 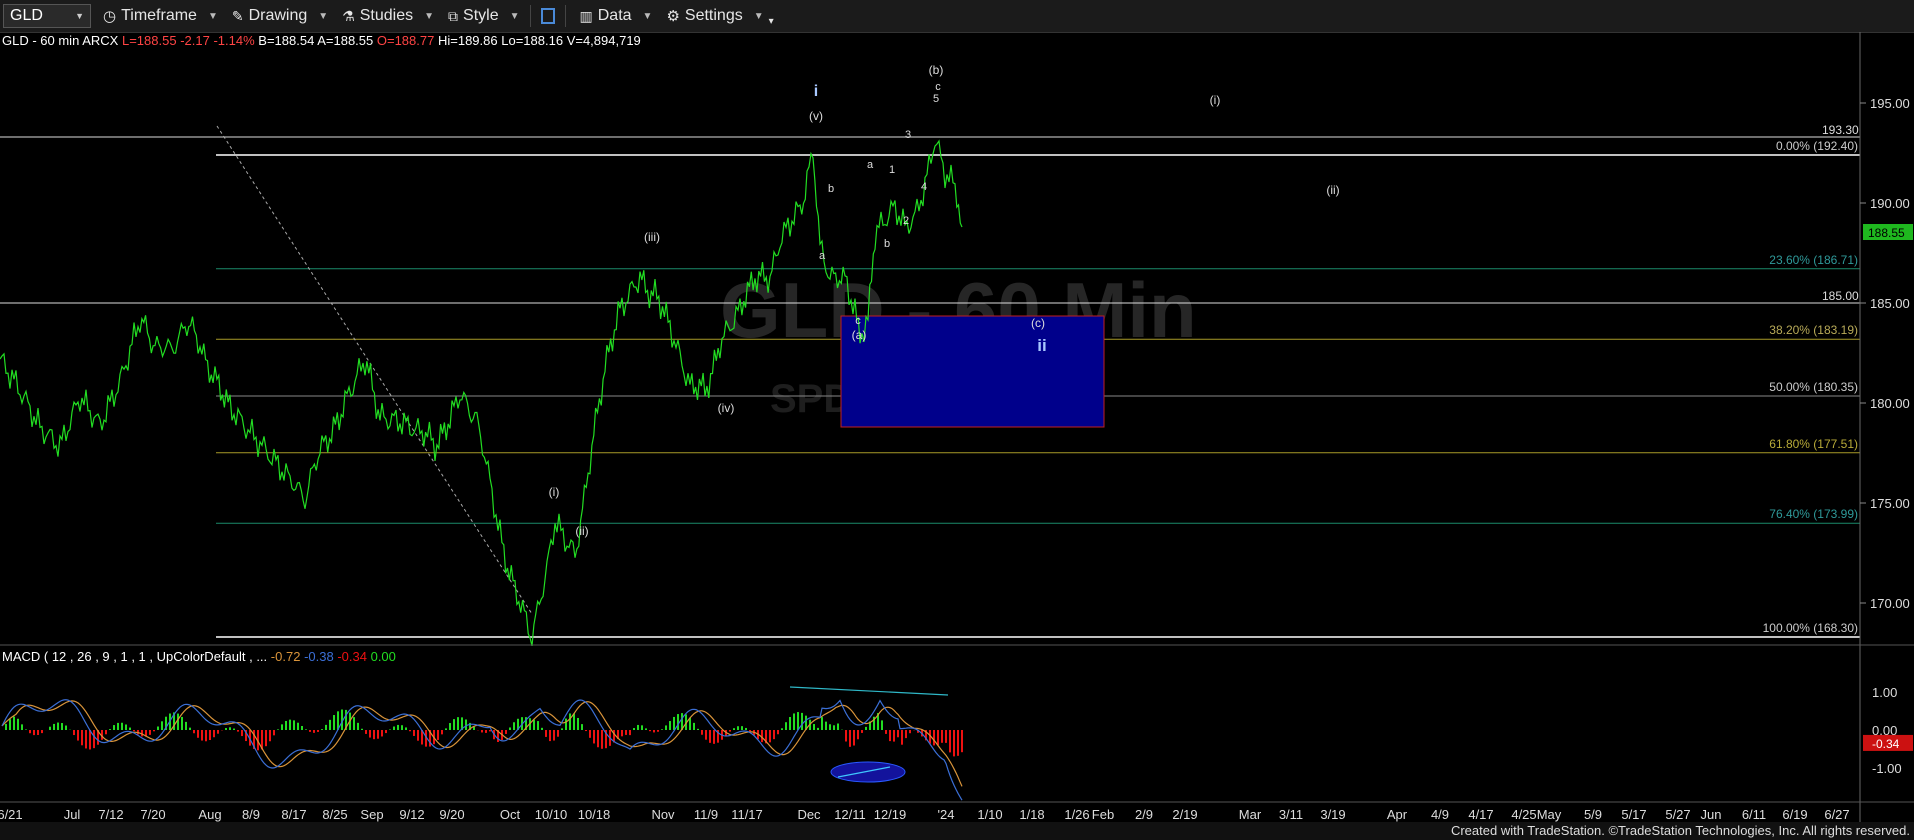 I want to click on bar-chart-icon: ▥, so click(x=586, y=15).